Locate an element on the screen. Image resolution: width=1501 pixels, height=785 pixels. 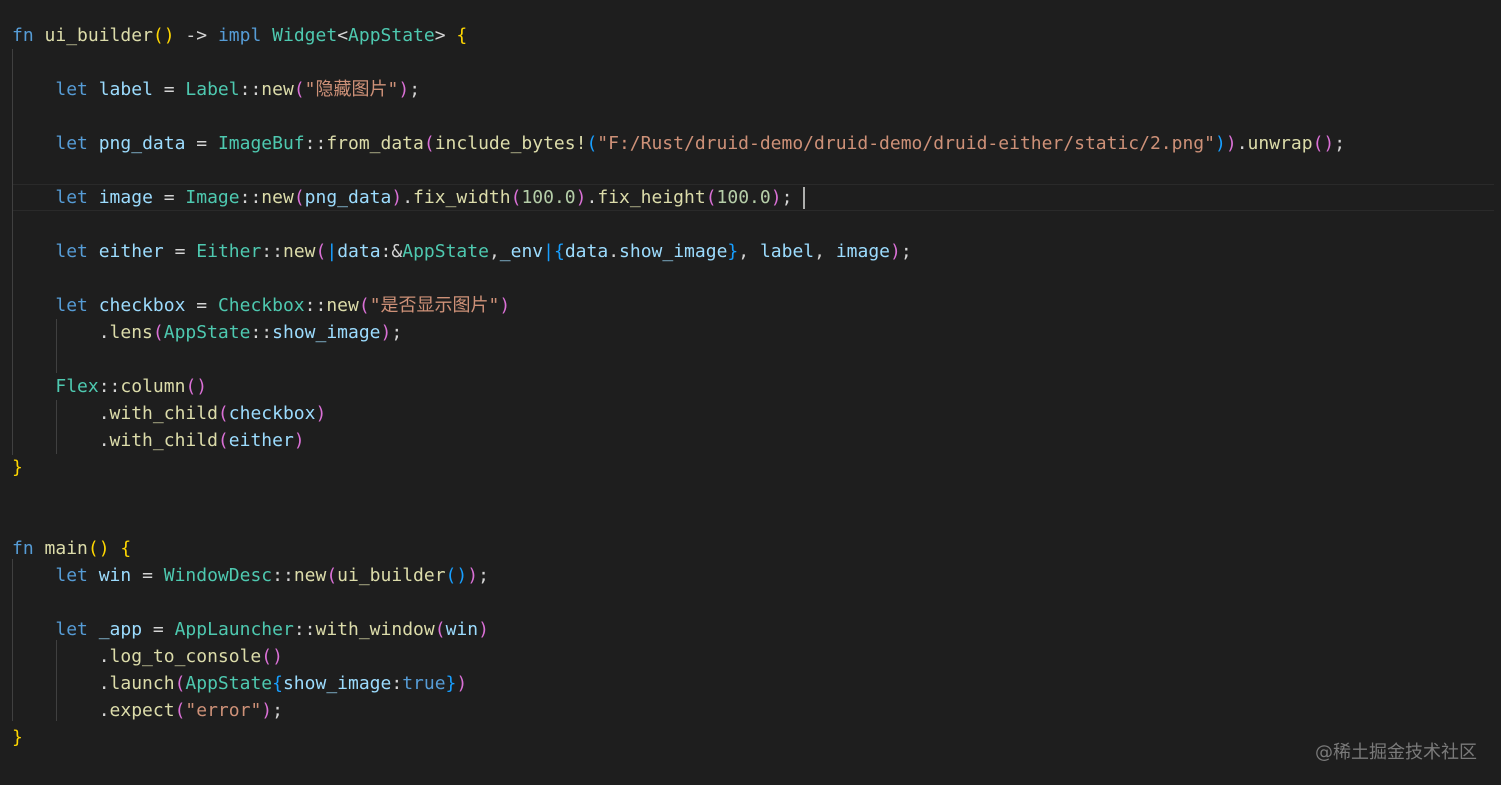
code-token: 100.0 is located at coordinates (743, 197).